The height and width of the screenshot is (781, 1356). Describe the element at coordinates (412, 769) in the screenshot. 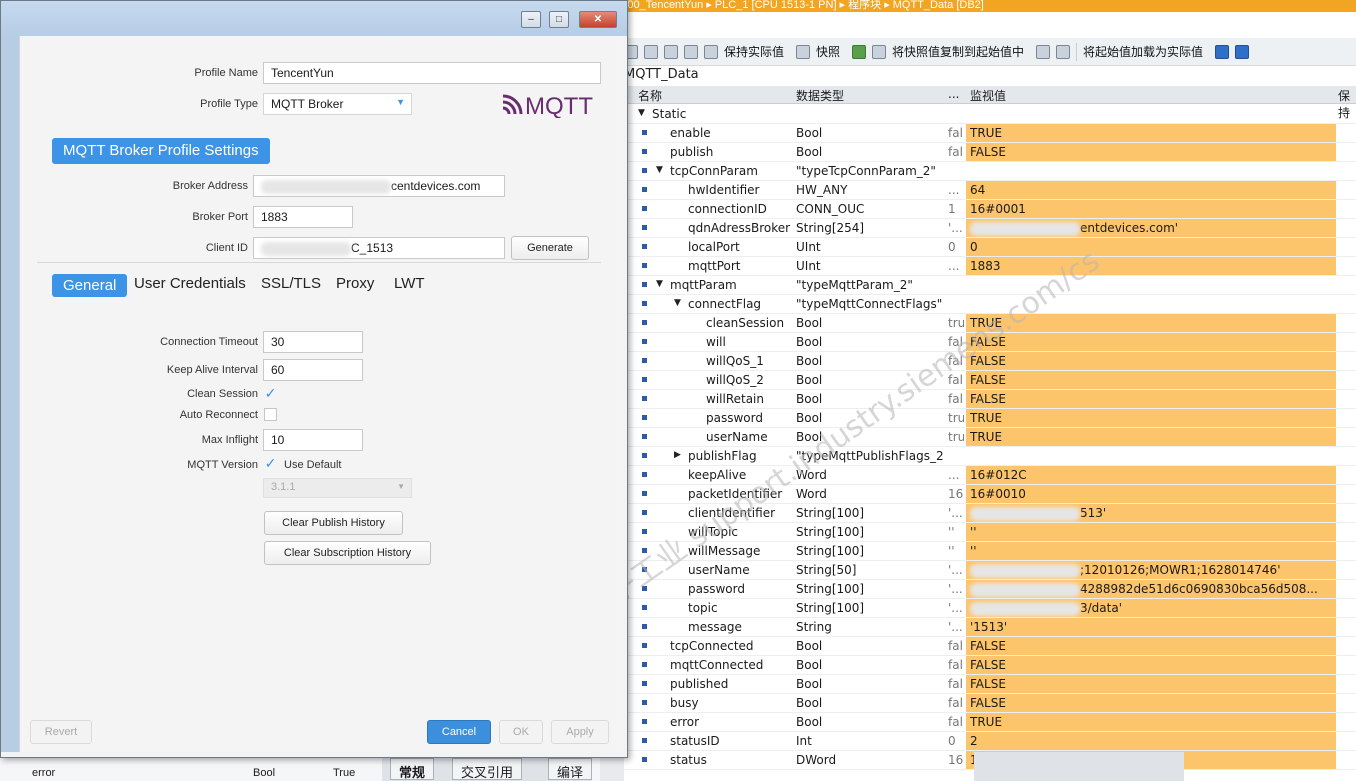

I see `tab-general: 常规` at that location.